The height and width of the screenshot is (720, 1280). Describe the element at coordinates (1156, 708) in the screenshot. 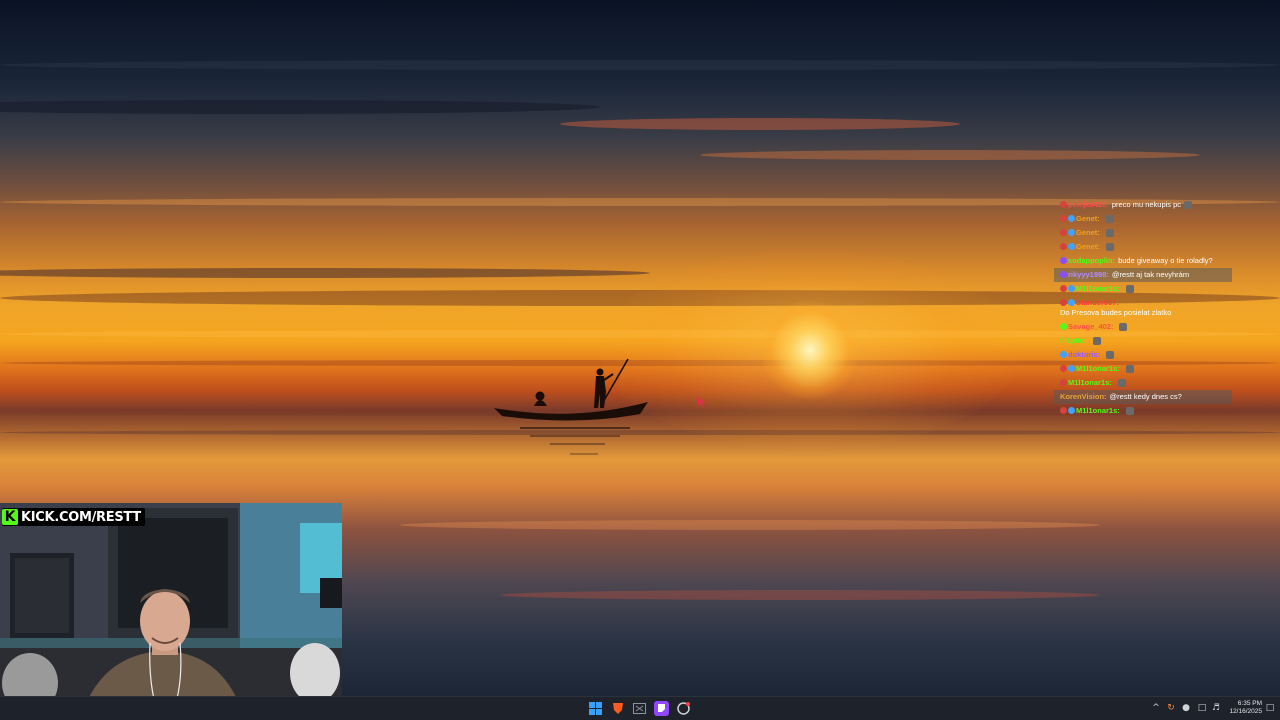

I see `tray-overflow-chevron-icon: ^` at that location.